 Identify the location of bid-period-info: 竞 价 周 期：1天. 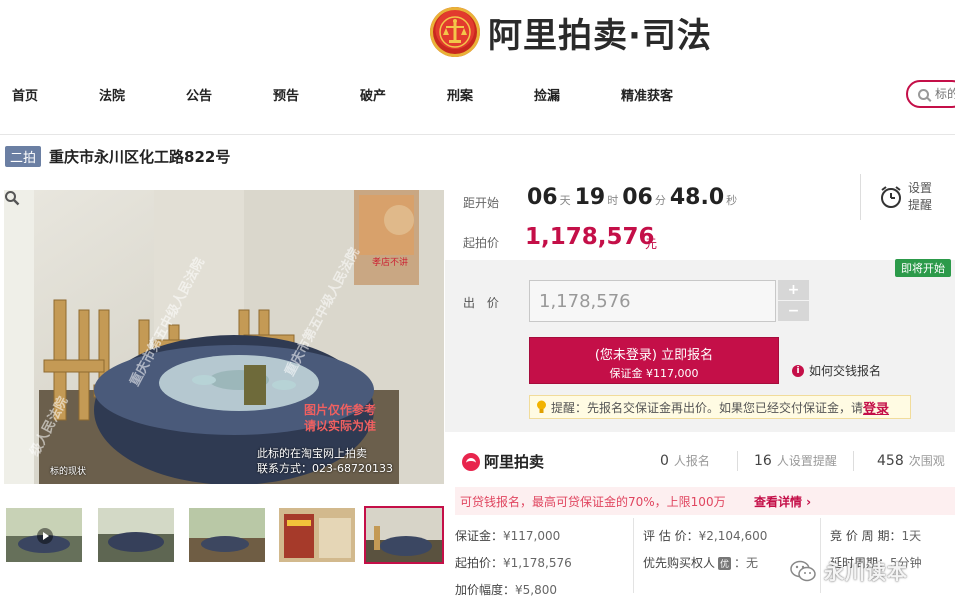
(876, 536).